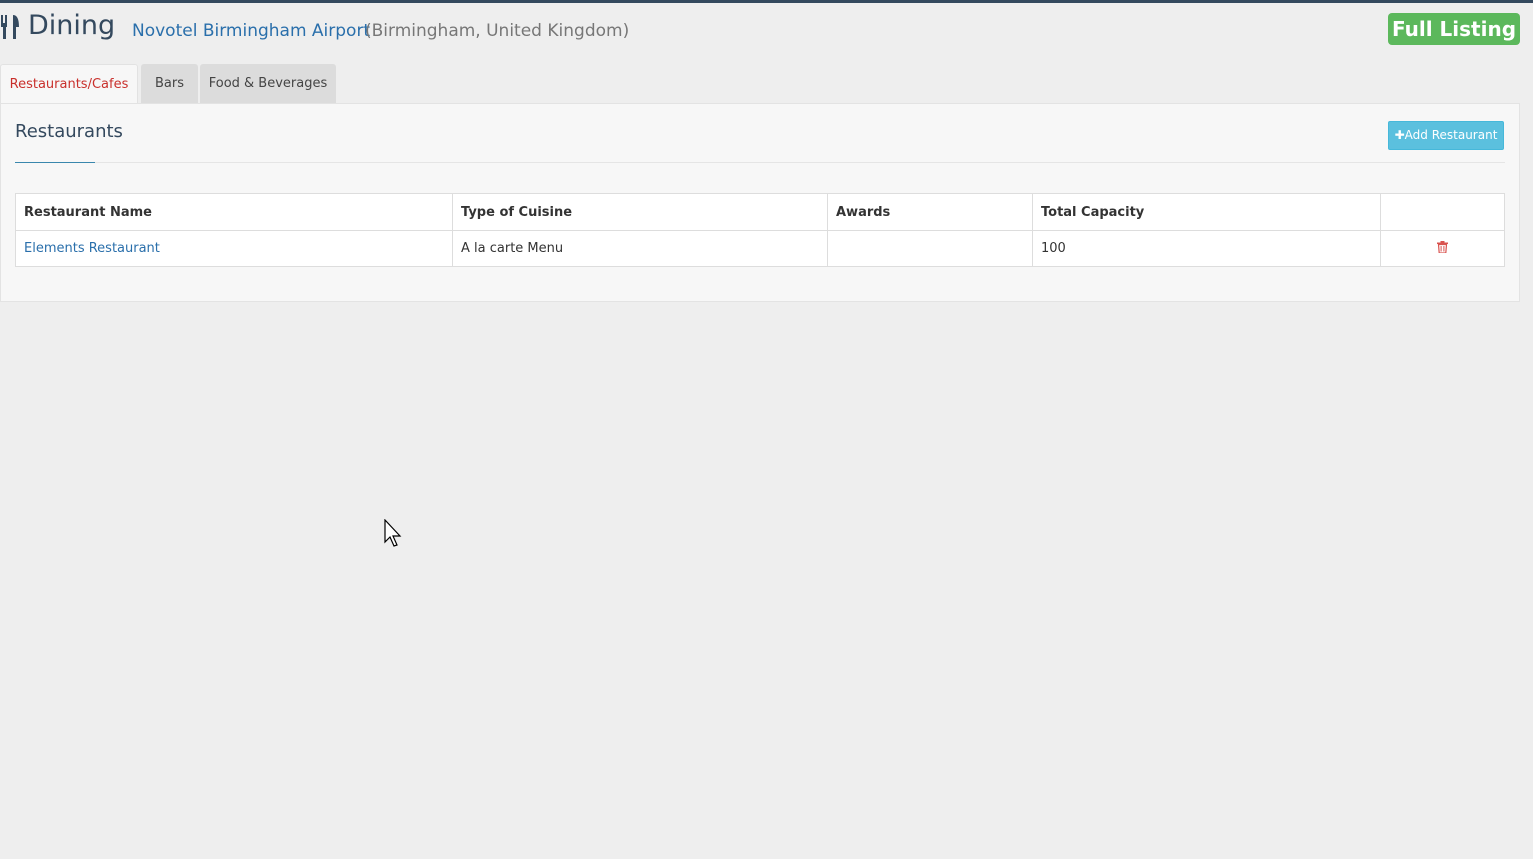 The width and height of the screenshot is (1533, 859). Describe the element at coordinates (69, 131) in the screenshot. I see `panel-title: Restaurants` at that location.